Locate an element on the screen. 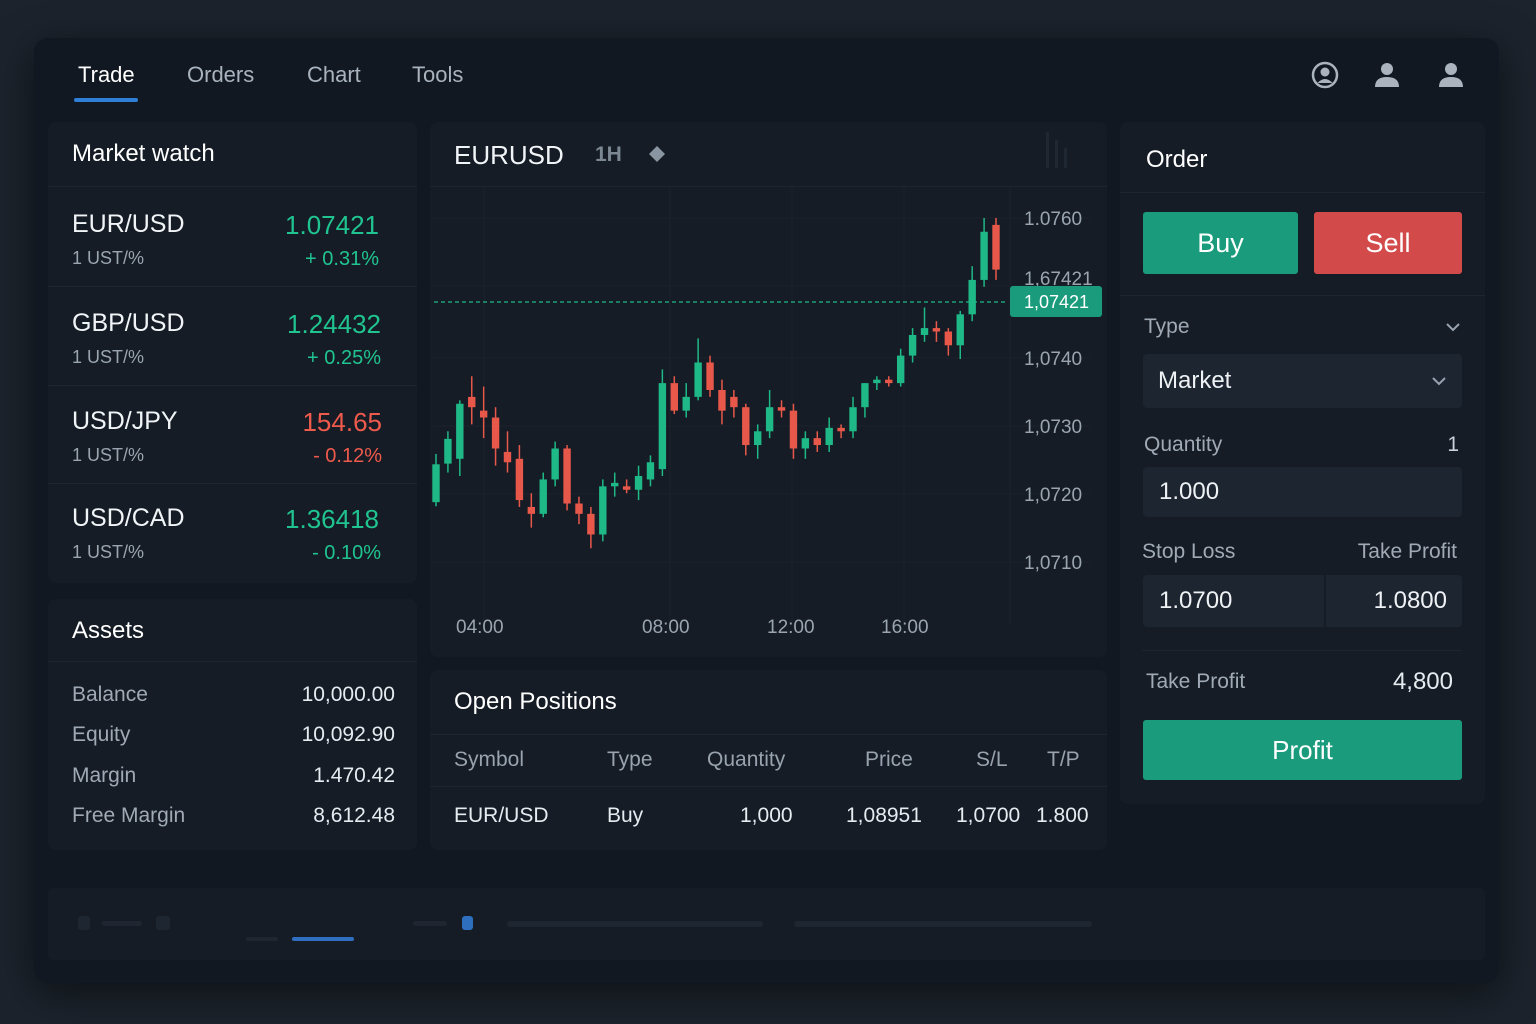 The height and width of the screenshot is (1024, 1536). quantity-input: 1.000 is located at coordinates (1302, 492).